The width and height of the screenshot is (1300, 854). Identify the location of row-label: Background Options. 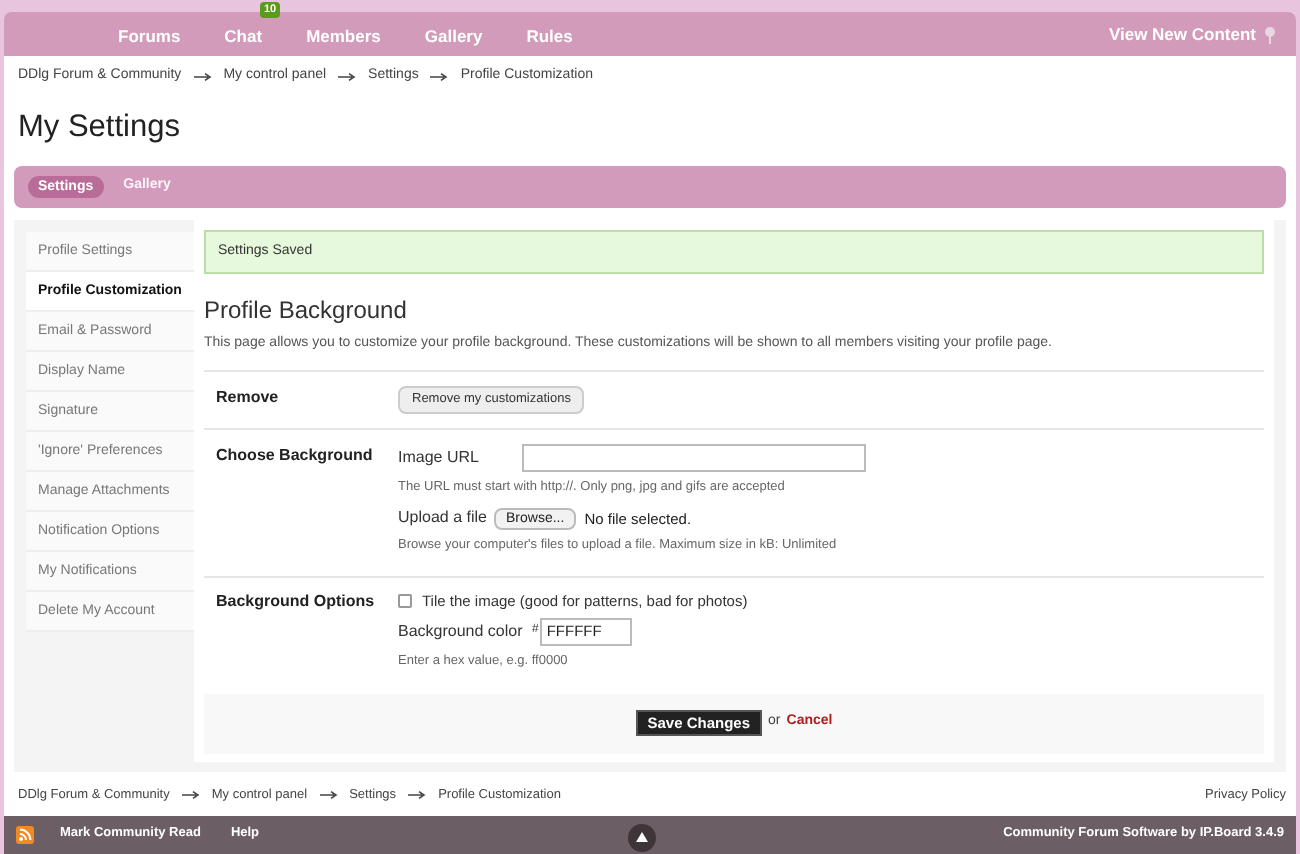
(296, 601).